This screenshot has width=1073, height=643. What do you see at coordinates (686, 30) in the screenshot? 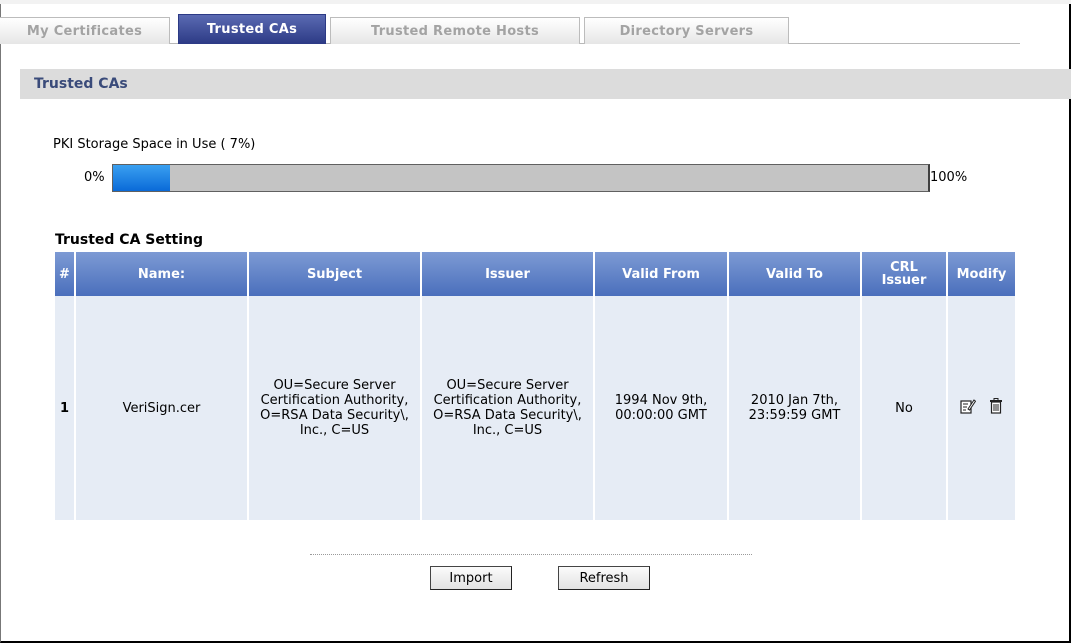
I see `tab-directory-servers: Directory Servers` at bounding box center [686, 30].